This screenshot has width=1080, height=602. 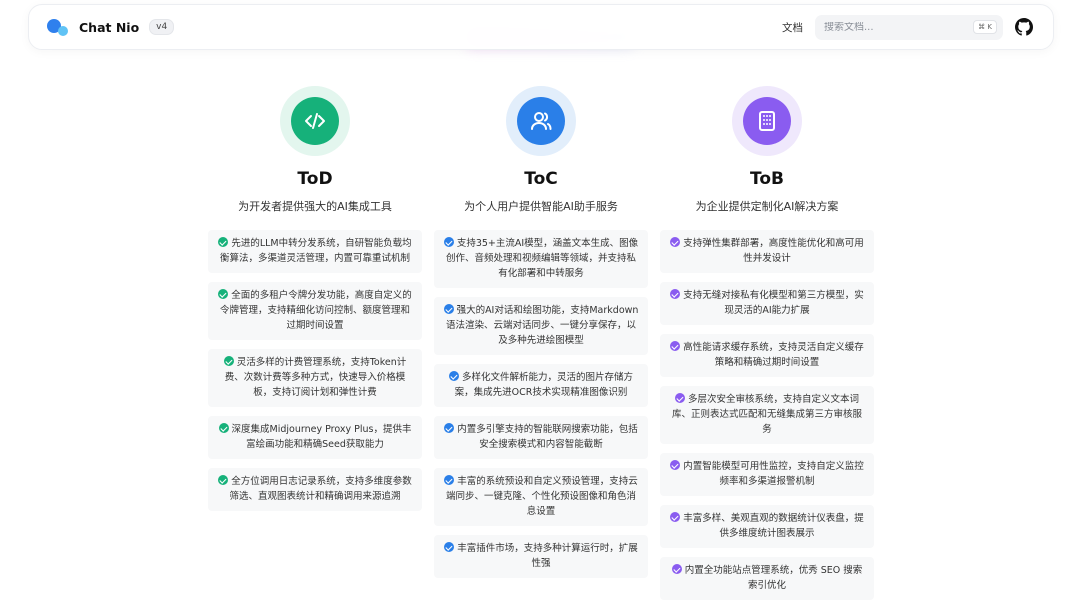 I want to click on search-input, so click(x=899, y=27).